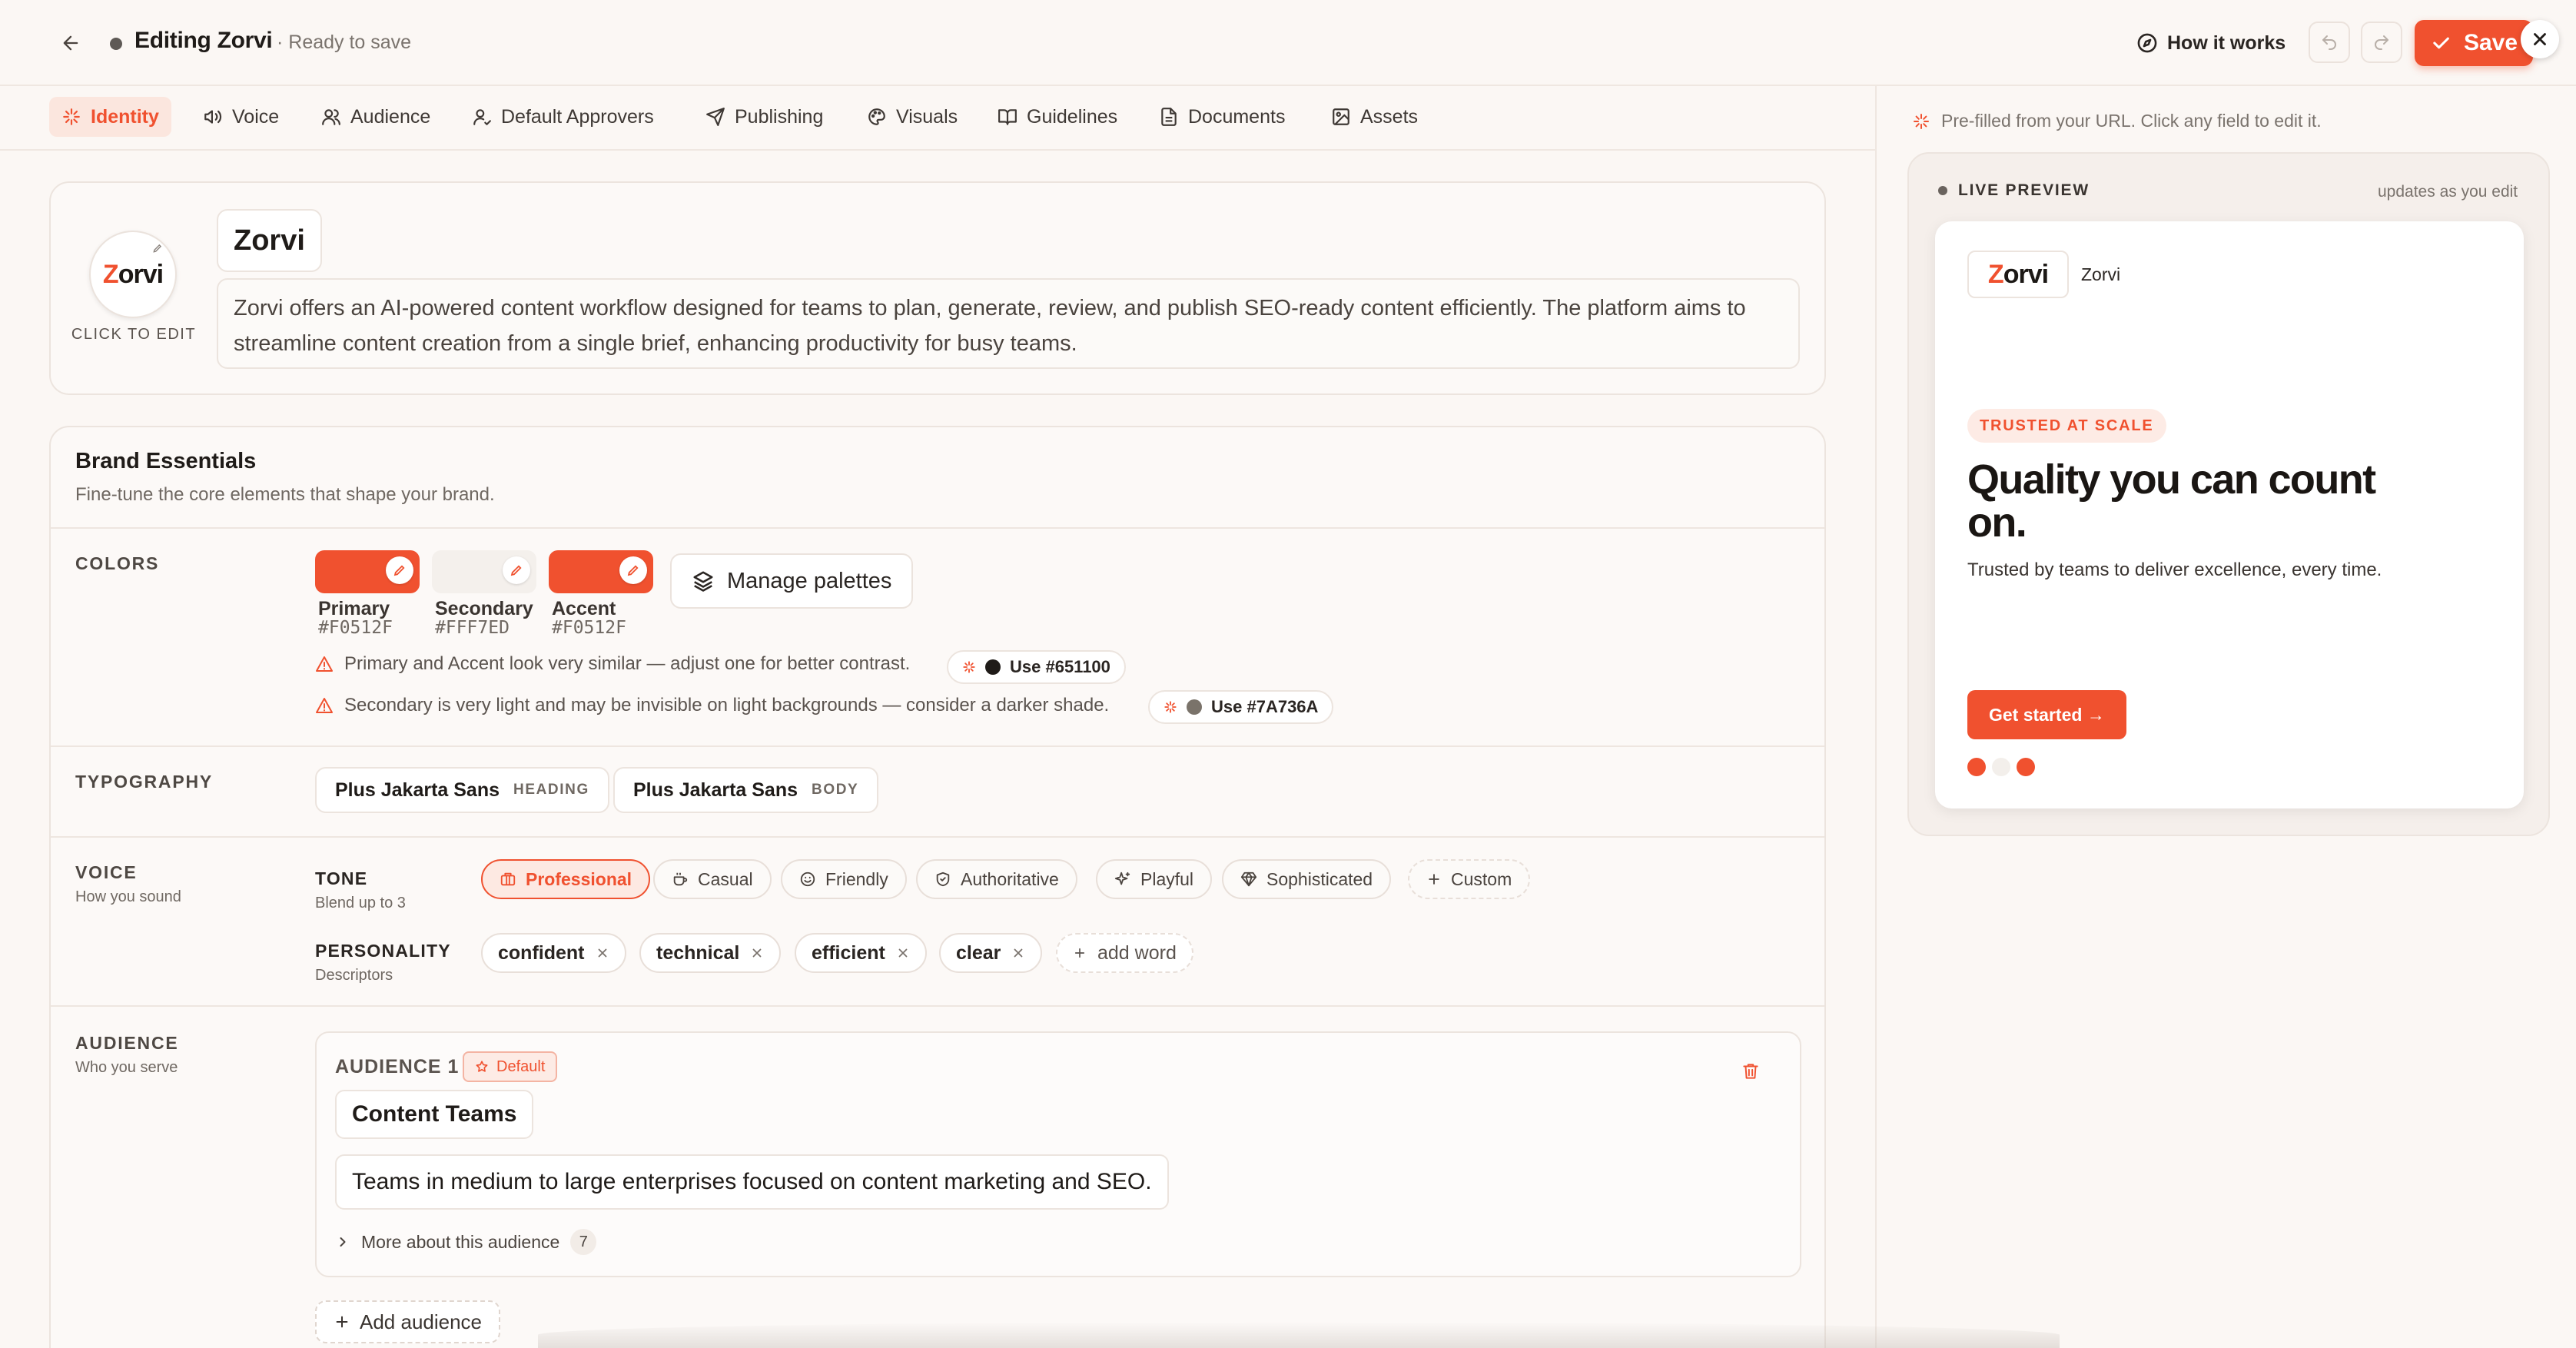 The image size is (2576, 1348). I want to click on more-count-badge: 7, so click(583, 1242).